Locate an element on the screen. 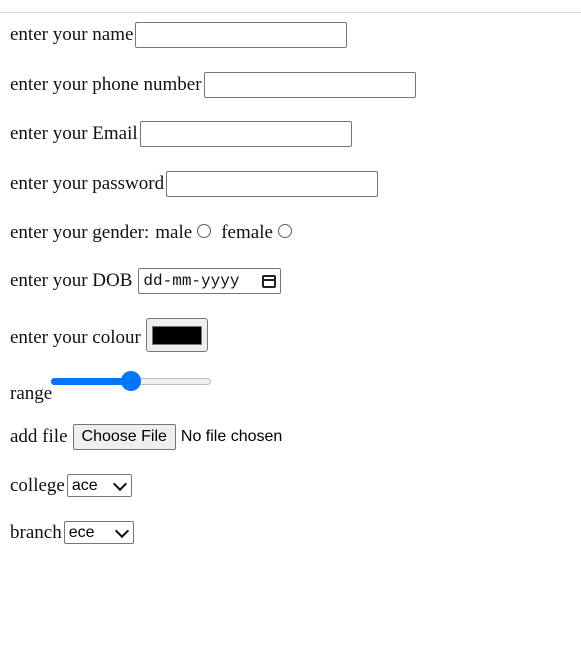  college-selected-value: ace is located at coordinates (84, 485).